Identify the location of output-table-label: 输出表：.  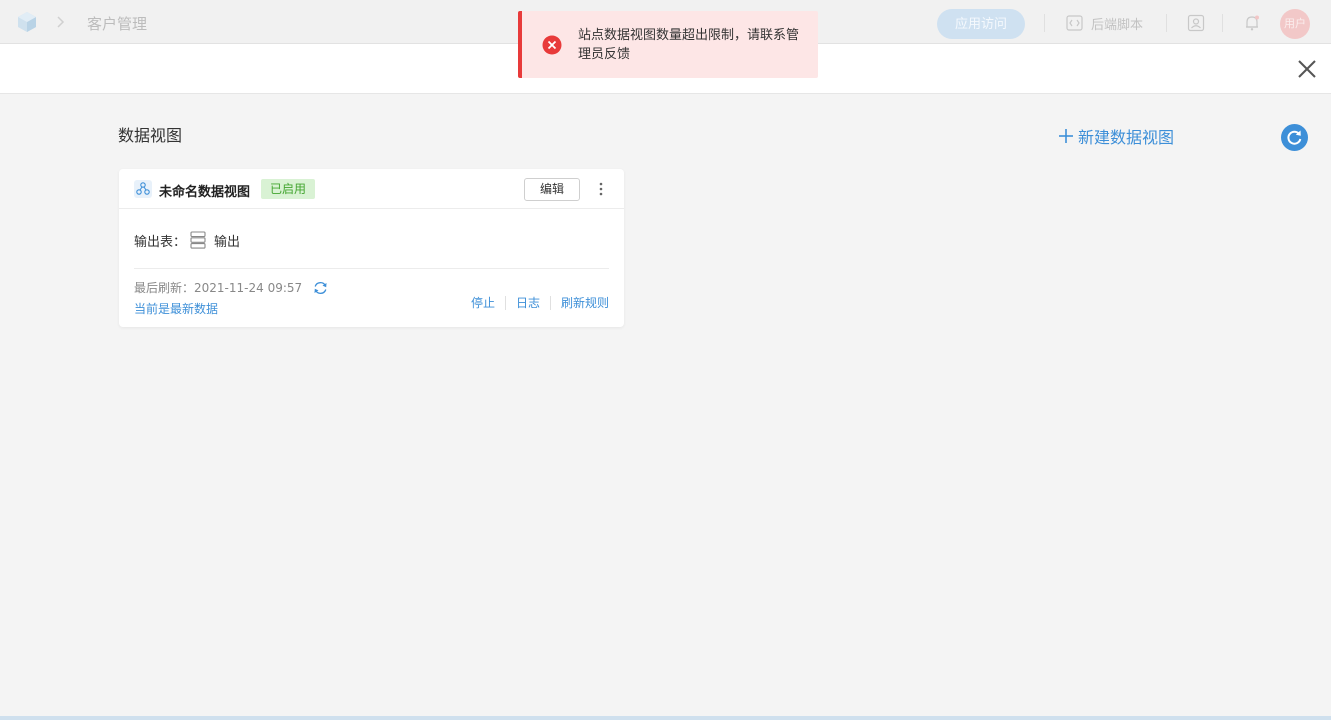
(160, 242).